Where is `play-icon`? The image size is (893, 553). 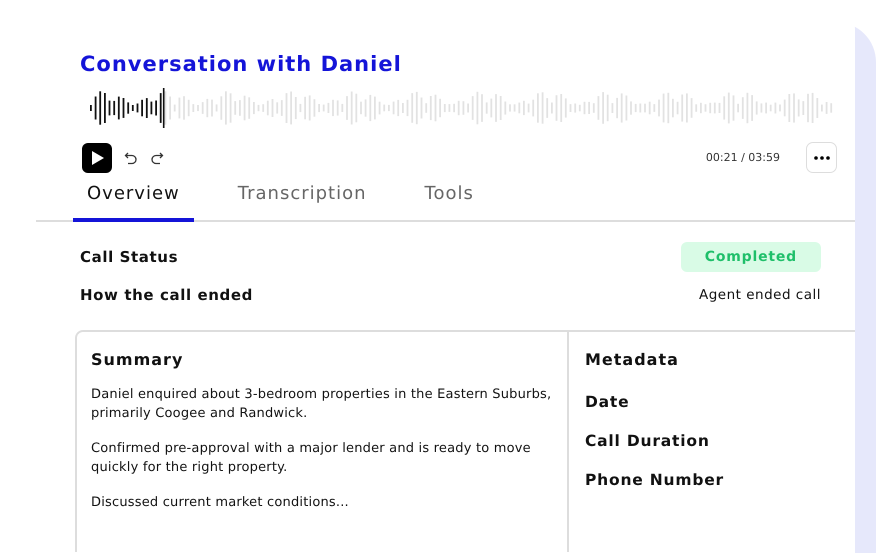
play-icon is located at coordinates (97, 157).